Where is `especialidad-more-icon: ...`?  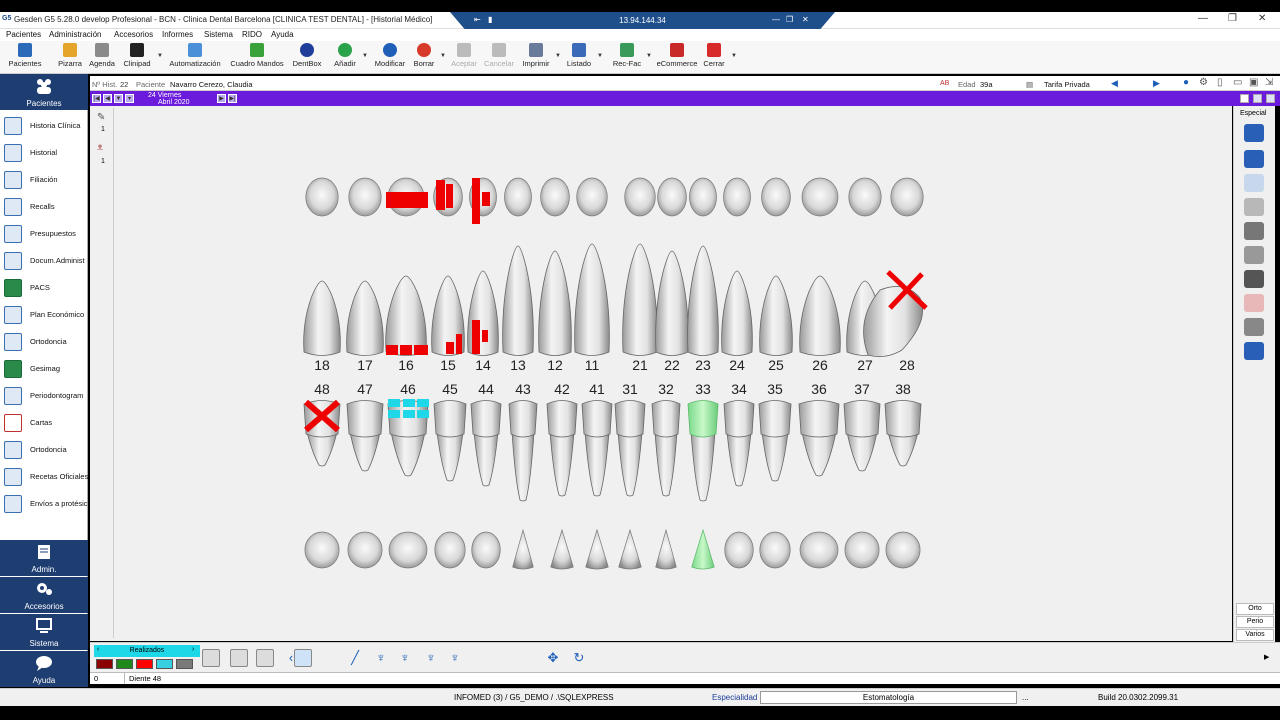 especialidad-more-icon: ... is located at coordinates (1025, 697).